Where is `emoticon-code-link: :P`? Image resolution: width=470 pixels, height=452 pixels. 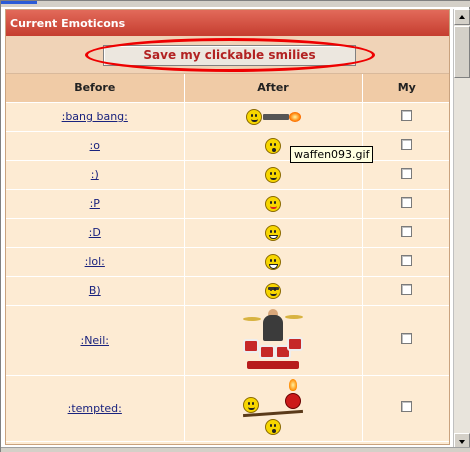
emoticon-code-link: :P is located at coordinates (95, 203).